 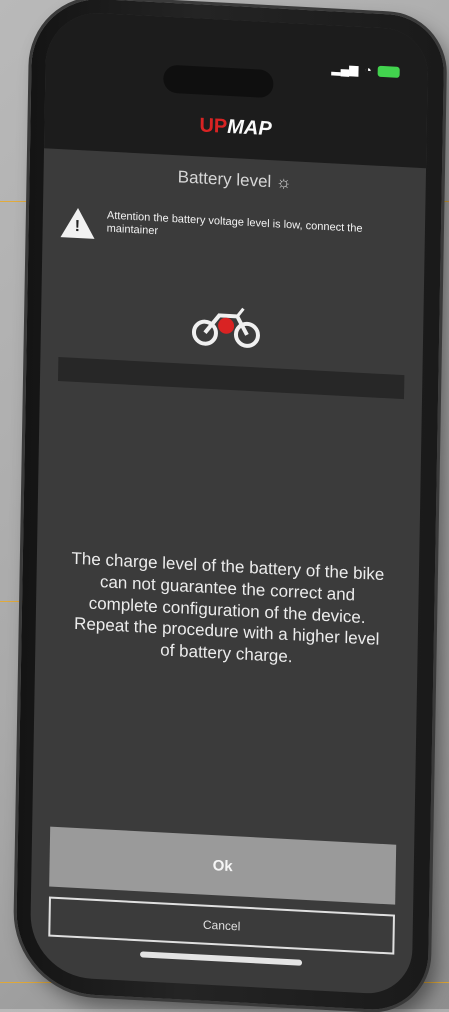 What do you see at coordinates (249, 128) in the screenshot?
I see `logo-text-map: MAP` at bounding box center [249, 128].